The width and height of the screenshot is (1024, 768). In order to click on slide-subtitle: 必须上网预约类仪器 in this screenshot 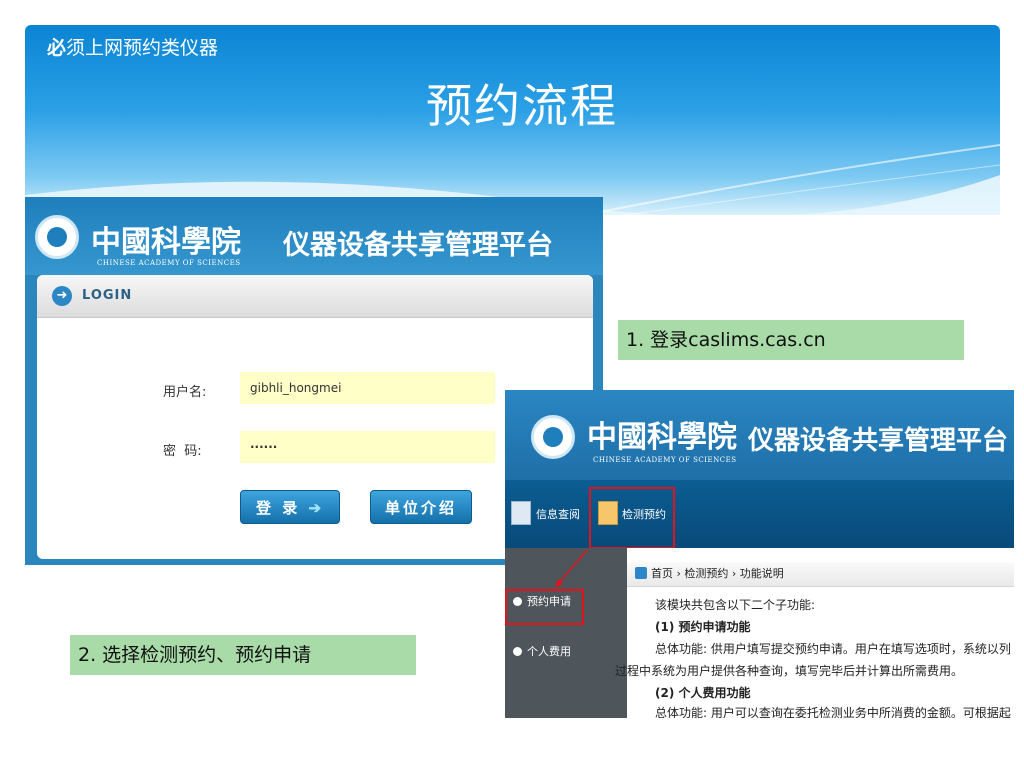, I will do `click(133, 48)`.